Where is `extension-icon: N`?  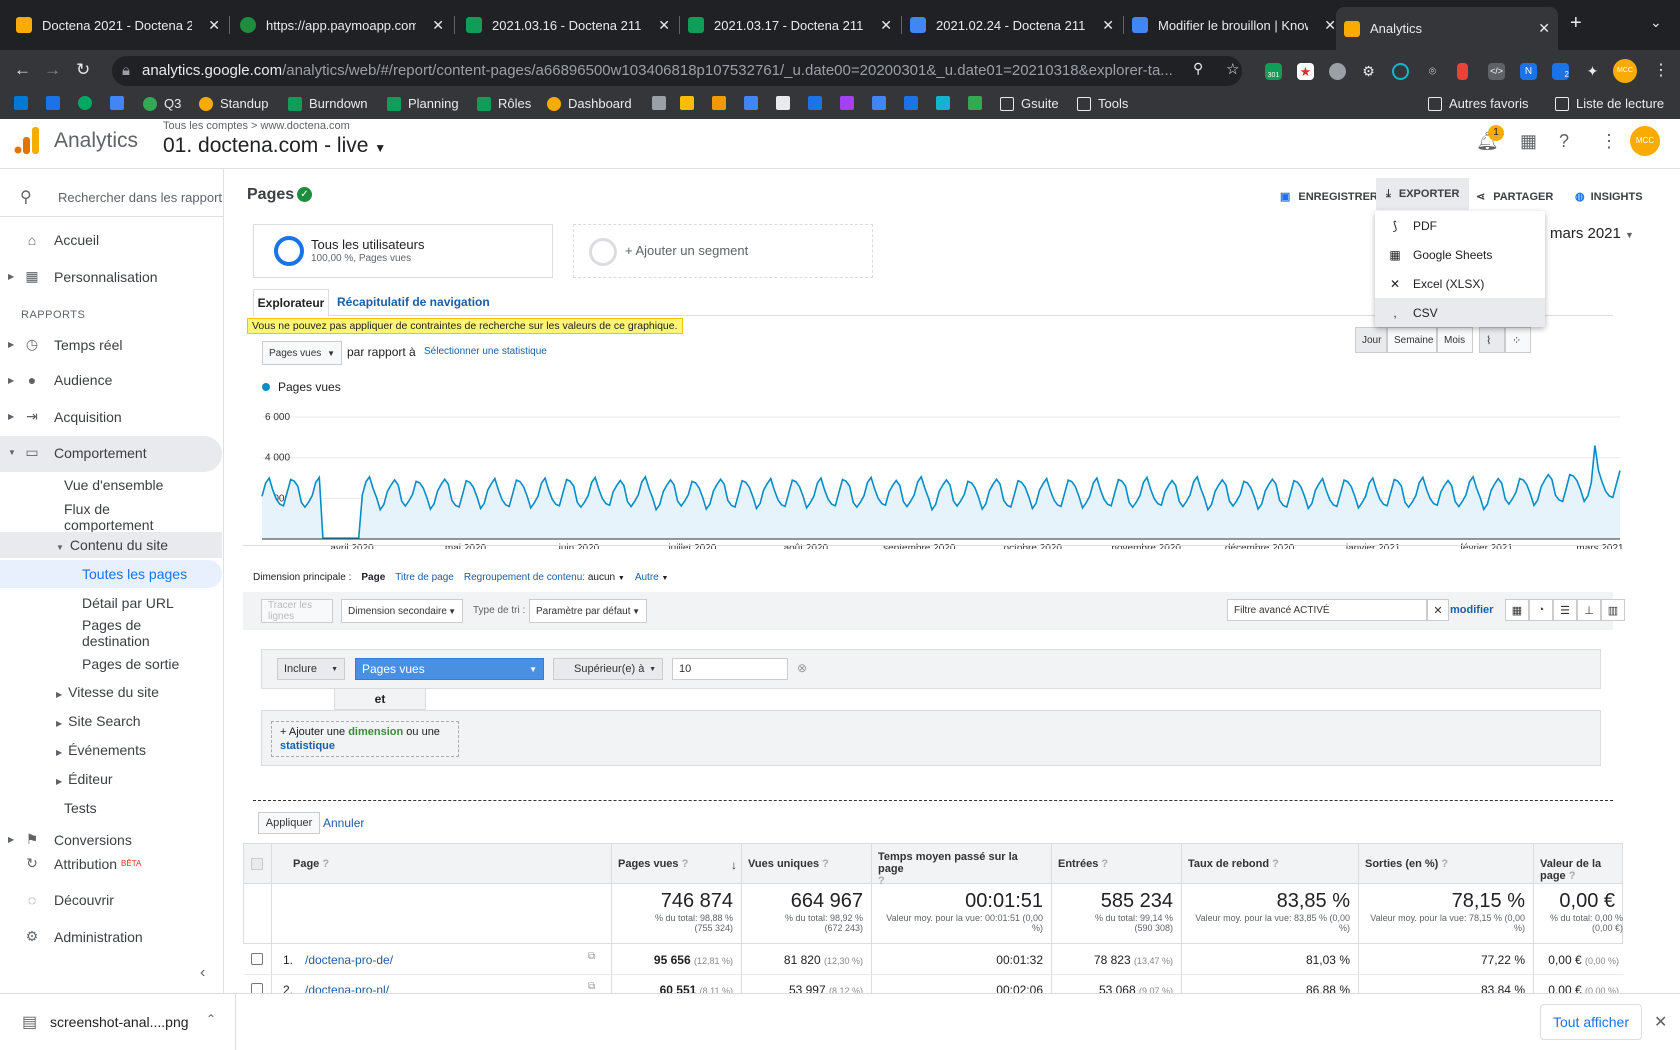
extension-icon: N is located at coordinates (1528, 71).